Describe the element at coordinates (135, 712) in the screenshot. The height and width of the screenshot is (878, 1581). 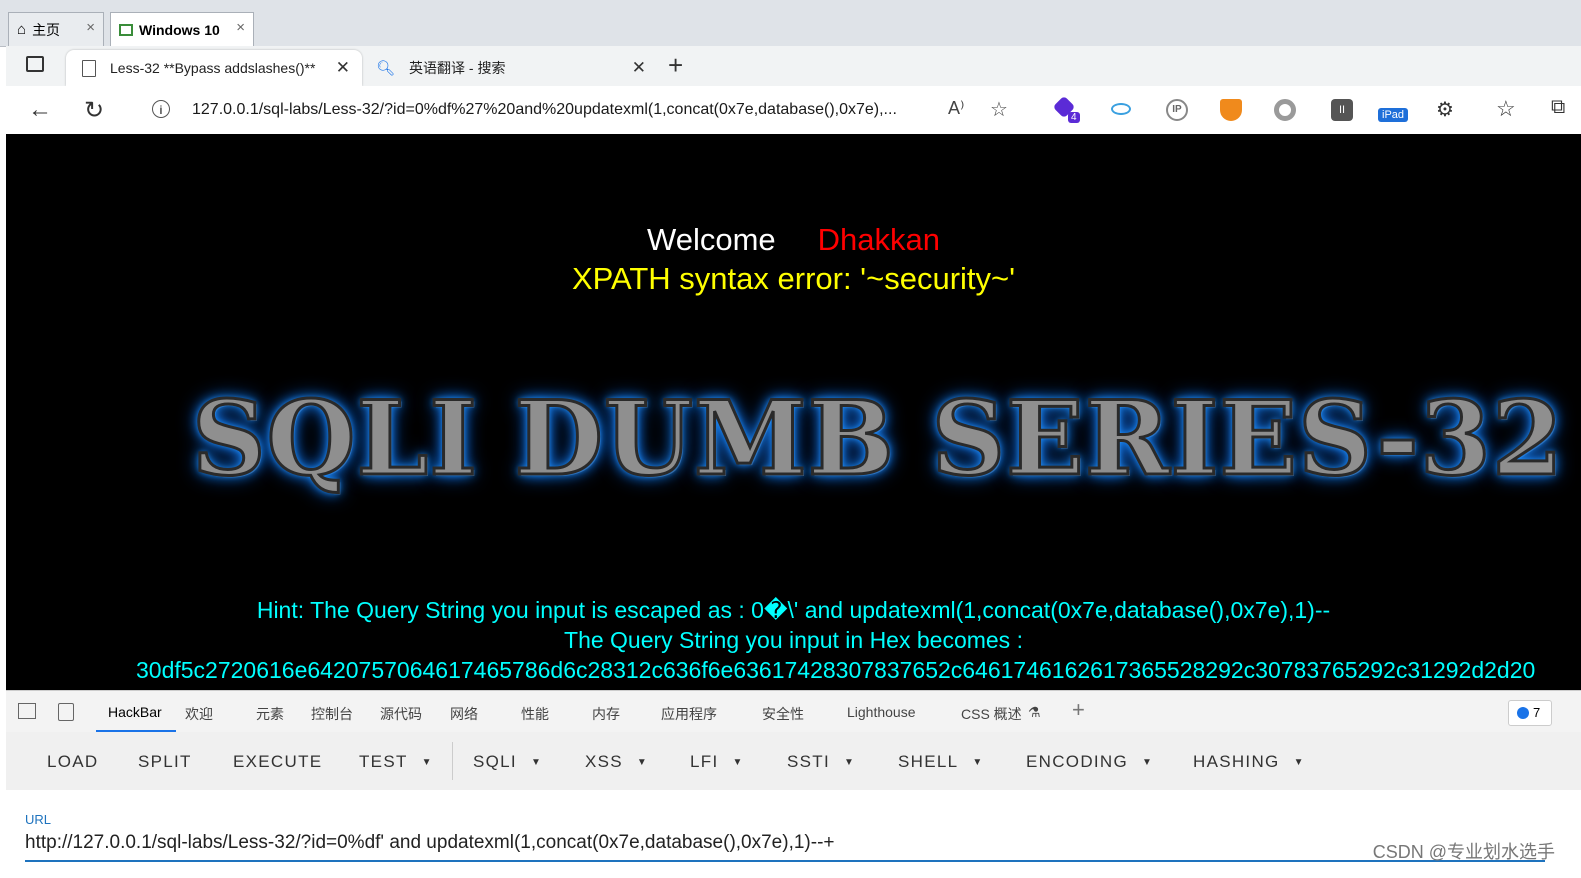
I see `tab-hackbar: HackBar` at that location.